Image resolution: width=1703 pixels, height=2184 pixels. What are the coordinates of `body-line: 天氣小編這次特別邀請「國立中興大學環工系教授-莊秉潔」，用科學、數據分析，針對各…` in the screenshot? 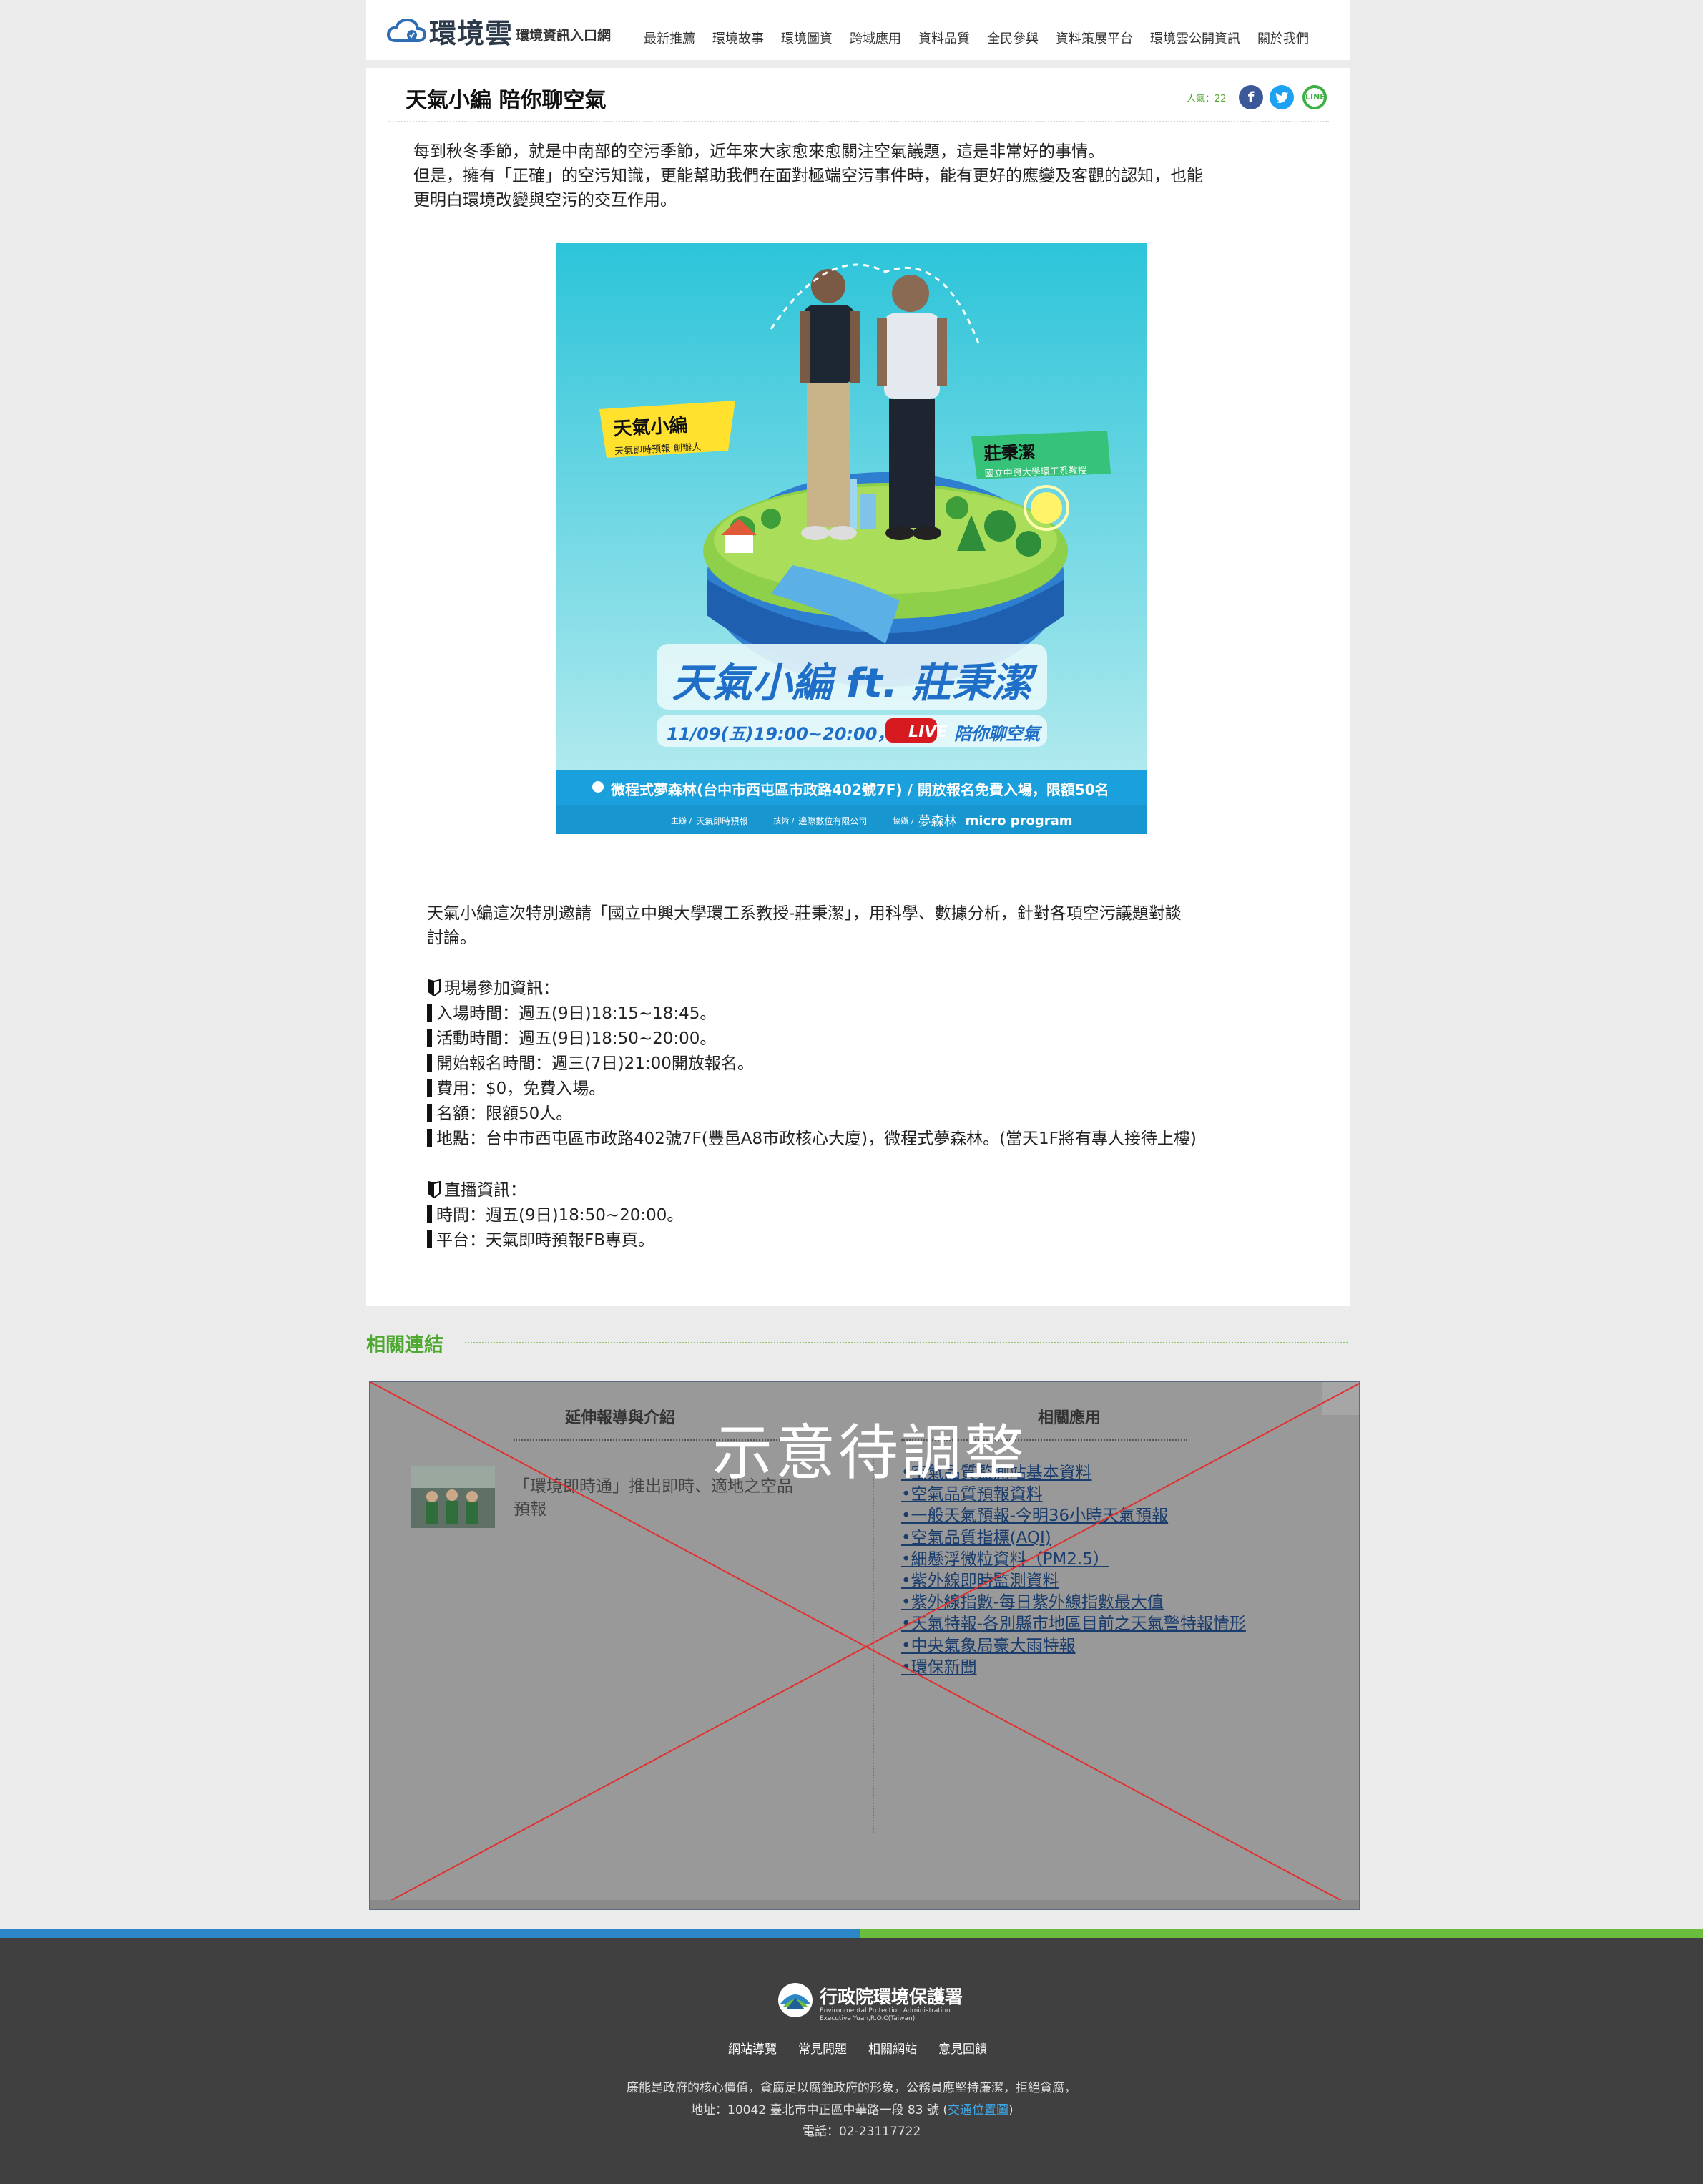 It's located at (804, 913).